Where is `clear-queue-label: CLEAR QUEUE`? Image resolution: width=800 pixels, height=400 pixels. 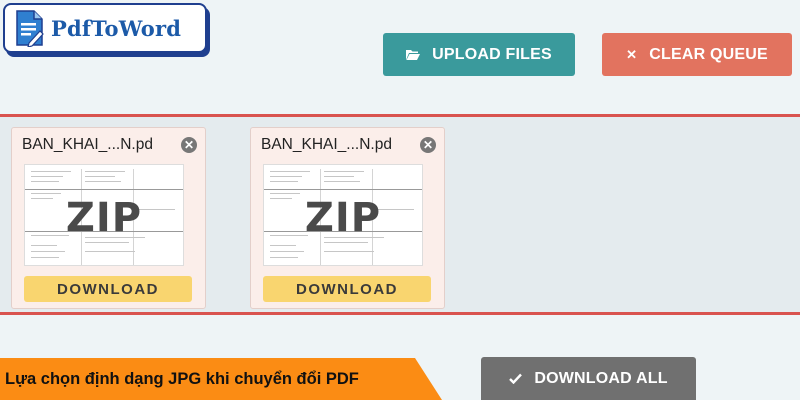 clear-queue-label: CLEAR QUEUE is located at coordinates (708, 54).